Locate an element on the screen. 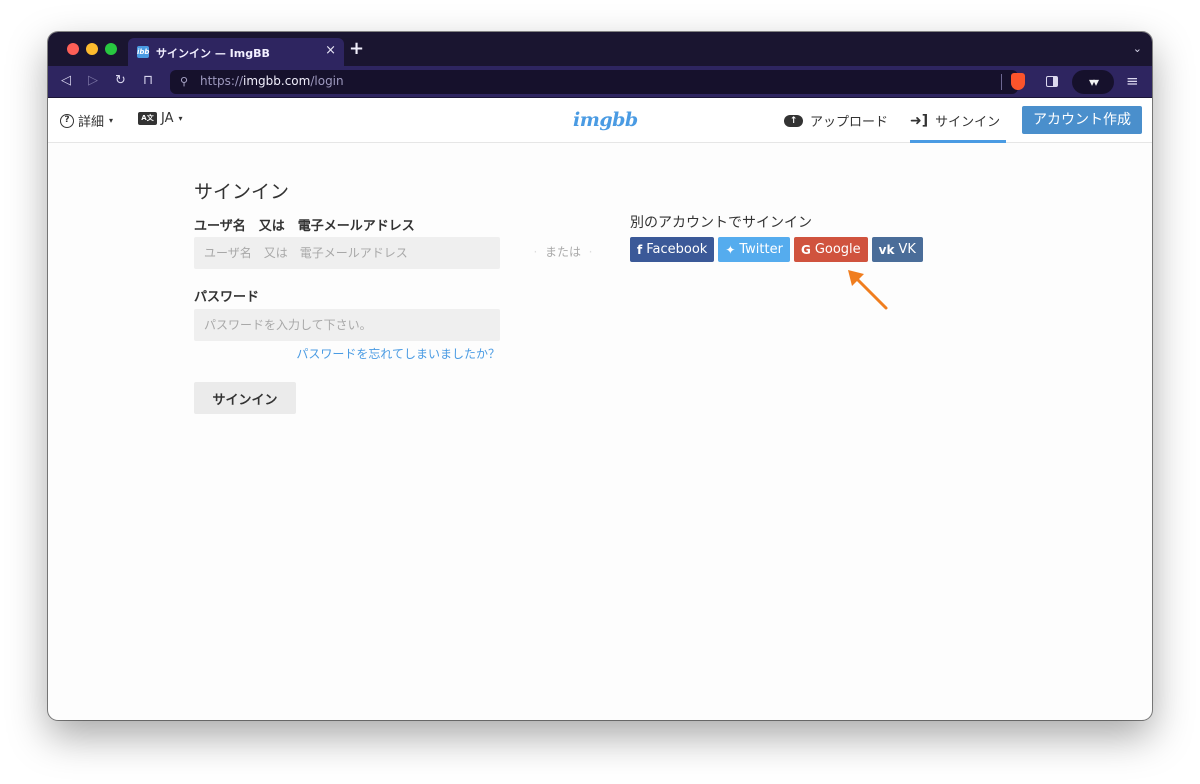 The height and width of the screenshot is (784, 1200). signin-link: ➜] サインイン is located at coordinates (955, 121).